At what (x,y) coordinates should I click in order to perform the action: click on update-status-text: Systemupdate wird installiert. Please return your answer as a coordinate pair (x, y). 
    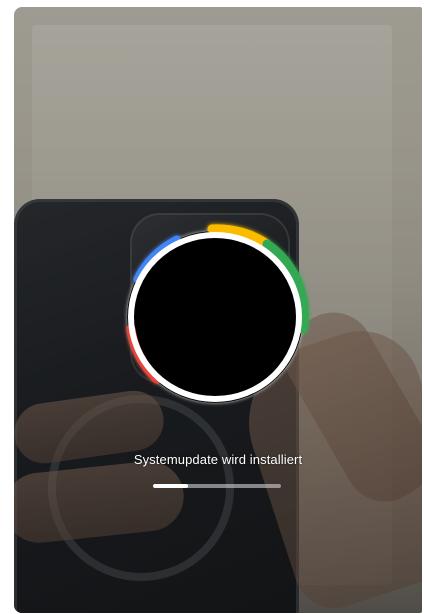
    Looking at the image, I should click on (218, 459).